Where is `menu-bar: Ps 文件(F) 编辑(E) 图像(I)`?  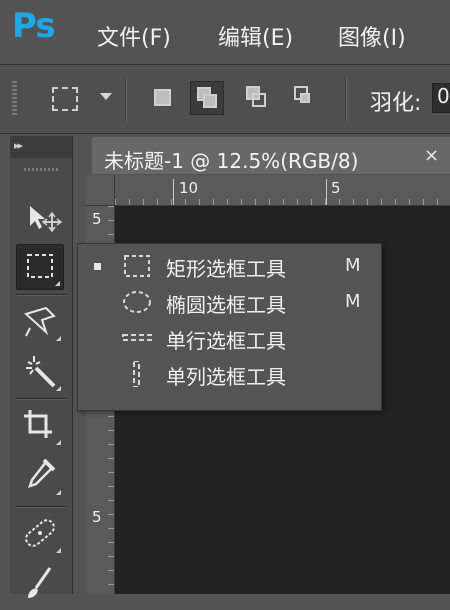
menu-bar: Ps 文件(F) 编辑(E) 图像(I) is located at coordinates (225, 32).